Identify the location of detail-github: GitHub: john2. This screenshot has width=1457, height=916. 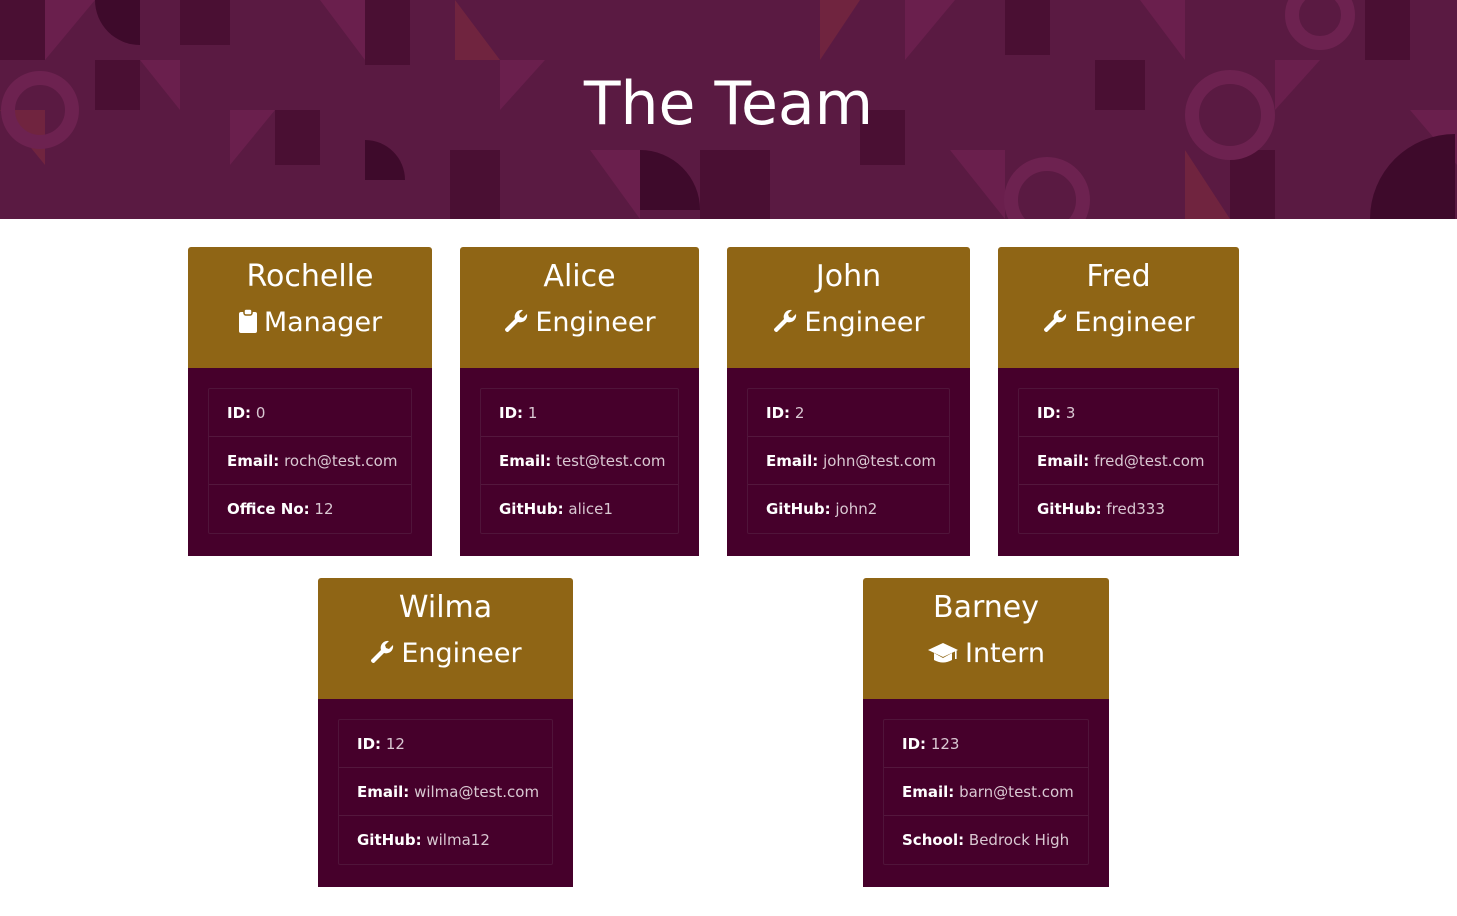
(848, 509).